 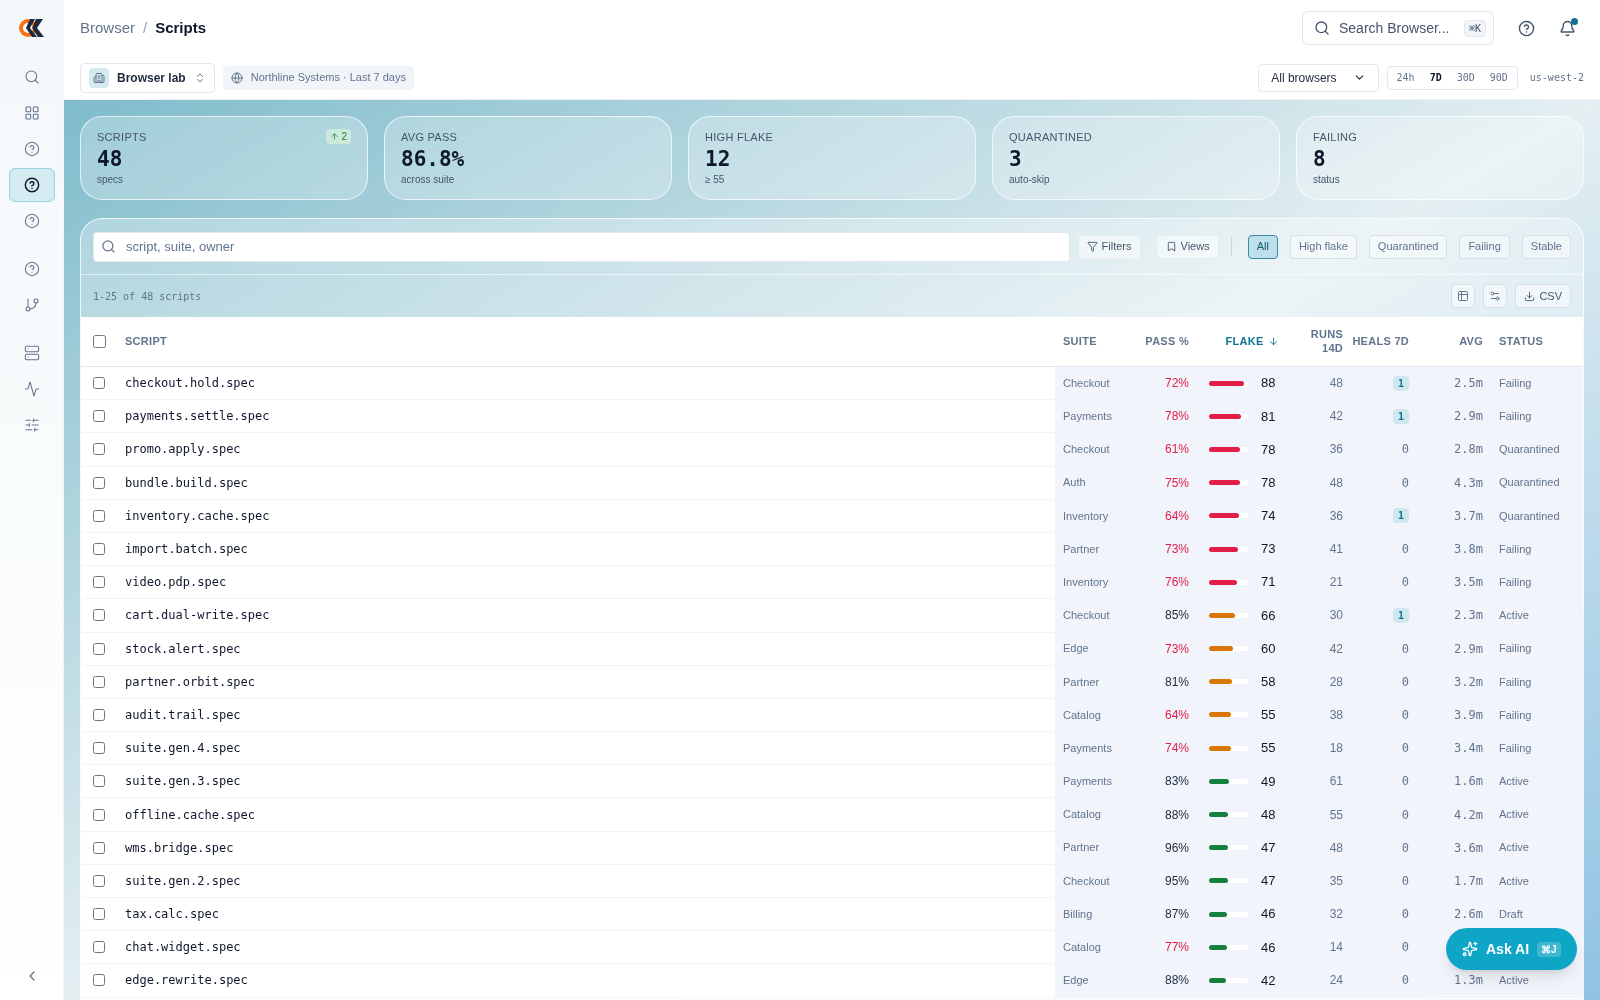 I want to click on csv-button: CSV, so click(x=1543, y=296).